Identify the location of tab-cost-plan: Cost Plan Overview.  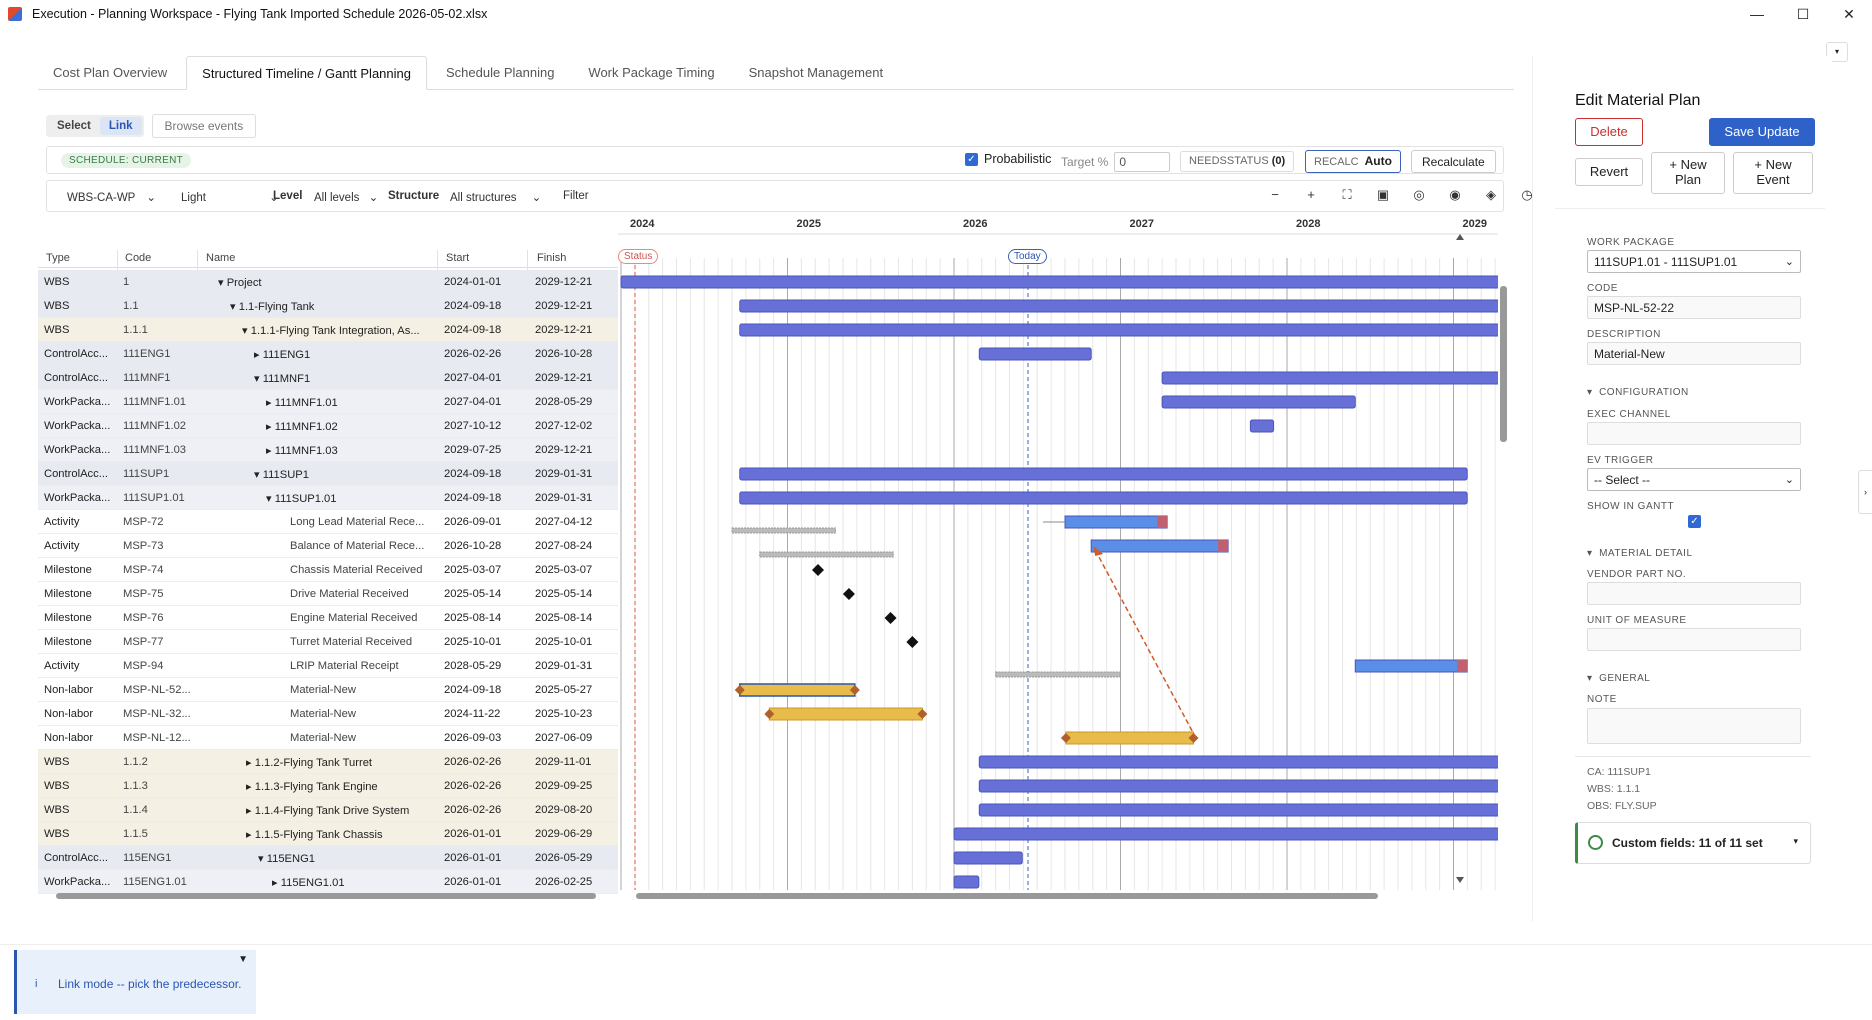
(110, 73).